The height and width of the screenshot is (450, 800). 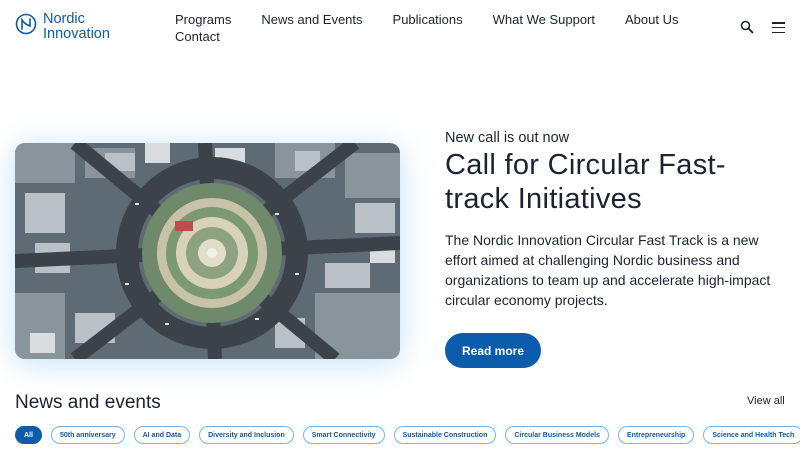 What do you see at coordinates (428, 20) in the screenshot?
I see `nav-publications: Publications` at bounding box center [428, 20].